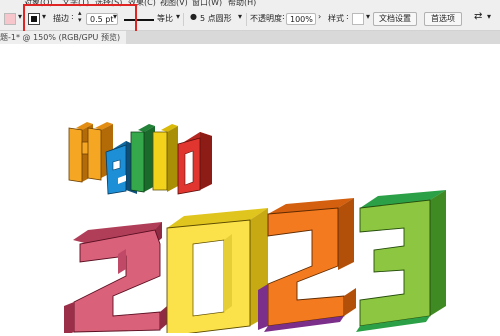 The image size is (500, 336). Describe the element at coordinates (142, 158) in the screenshot. I see `letter-l-first` at that location.